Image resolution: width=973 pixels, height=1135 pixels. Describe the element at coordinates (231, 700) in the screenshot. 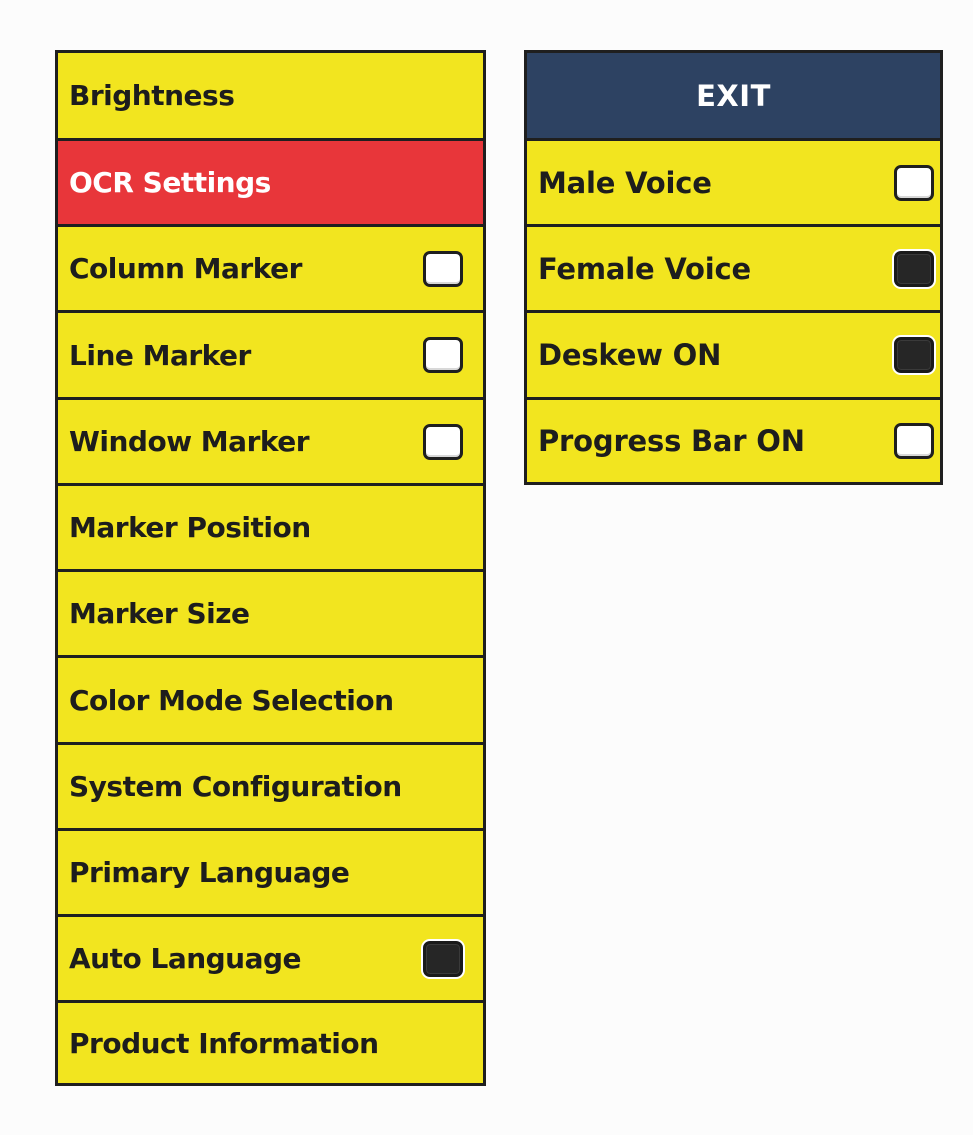

I see `menu-item-label: Color Mode Selection` at that location.